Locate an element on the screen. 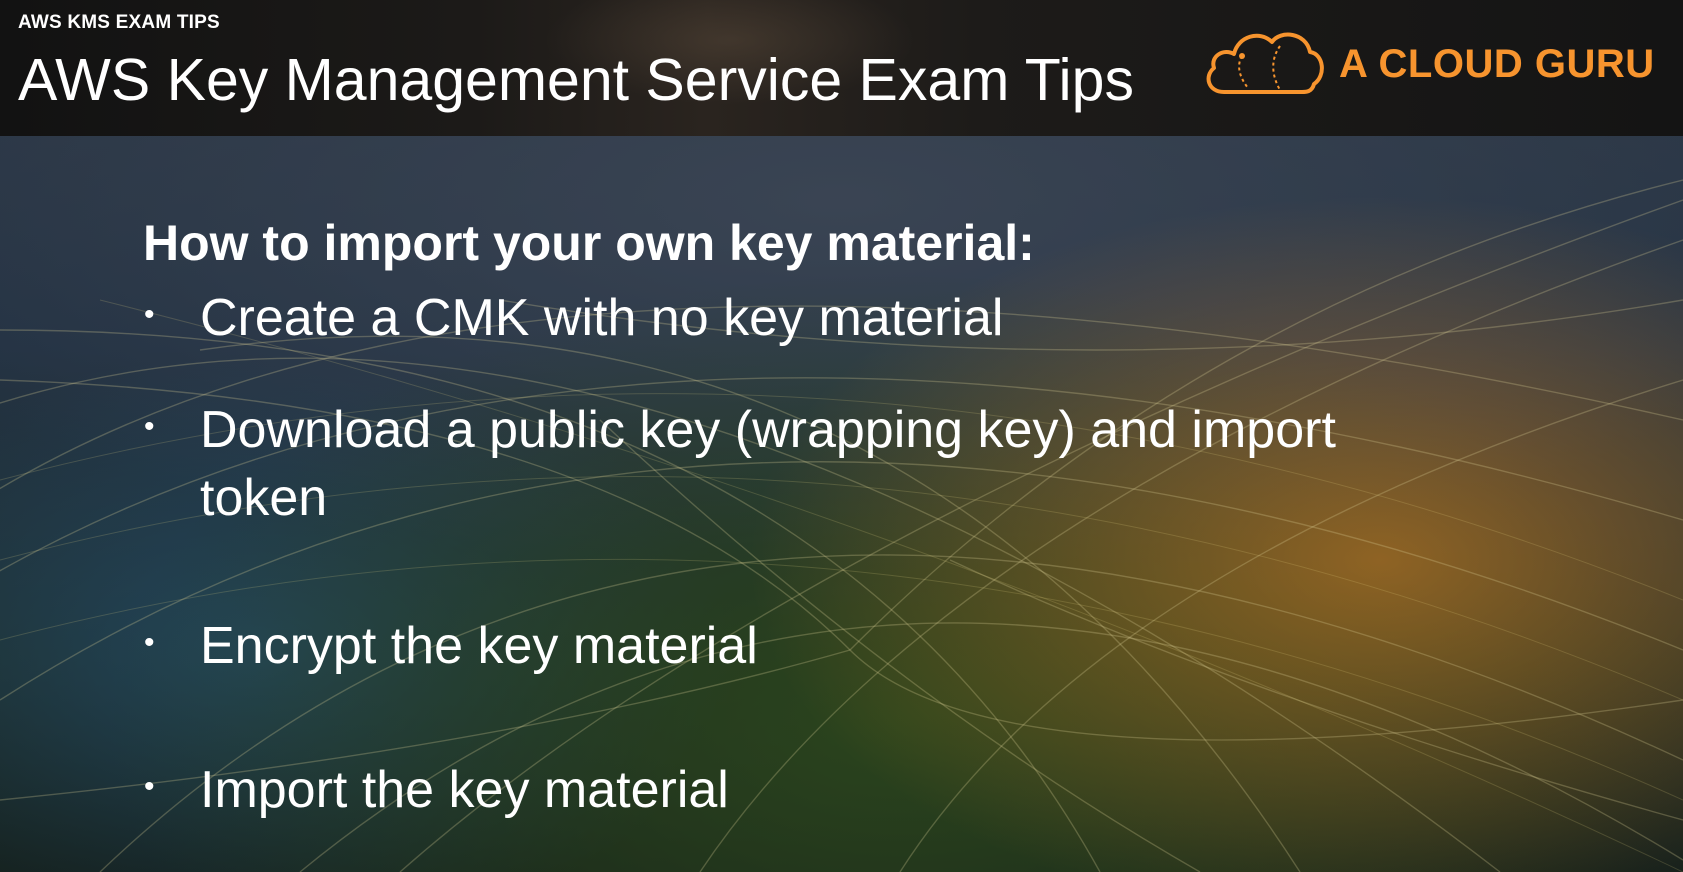 The width and height of the screenshot is (1683, 872). bullet-text: Import the key material is located at coordinates (464, 790).